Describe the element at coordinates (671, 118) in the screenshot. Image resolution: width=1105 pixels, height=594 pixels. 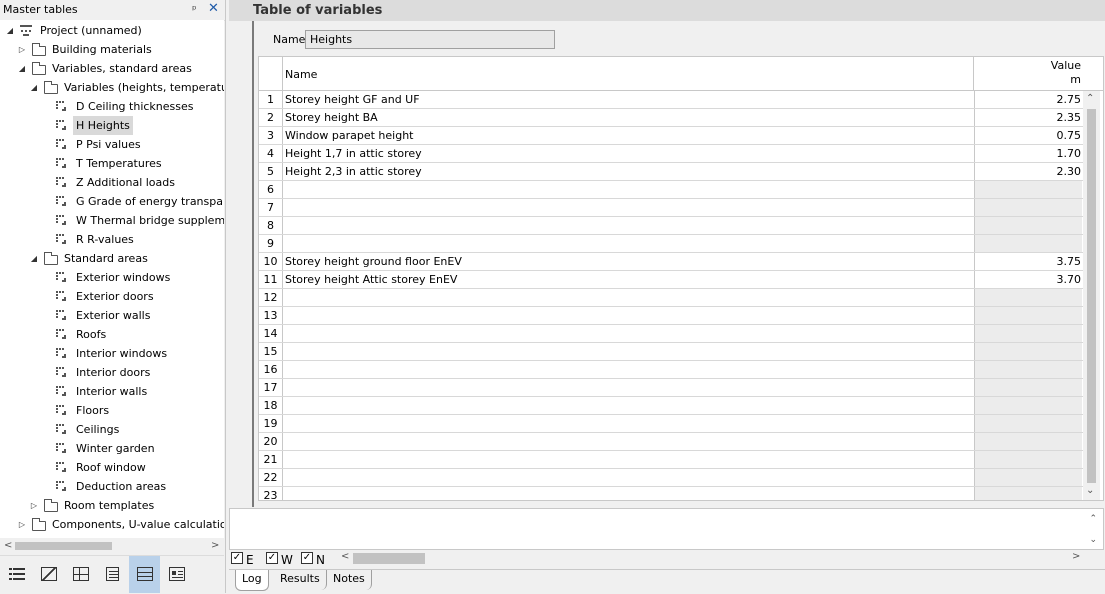
I see `table-row: 2 Storey height BA 2.35` at that location.